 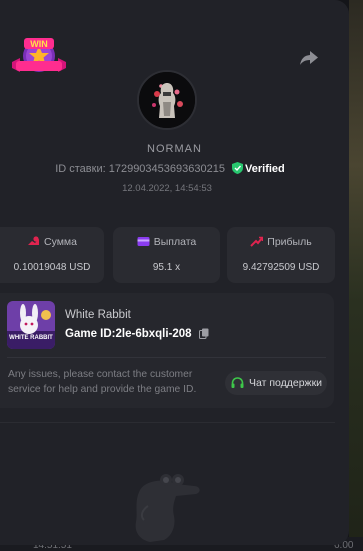 What do you see at coordinates (39, 44) in the screenshot?
I see `svg-text: WIN` at bounding box center [39, 44].